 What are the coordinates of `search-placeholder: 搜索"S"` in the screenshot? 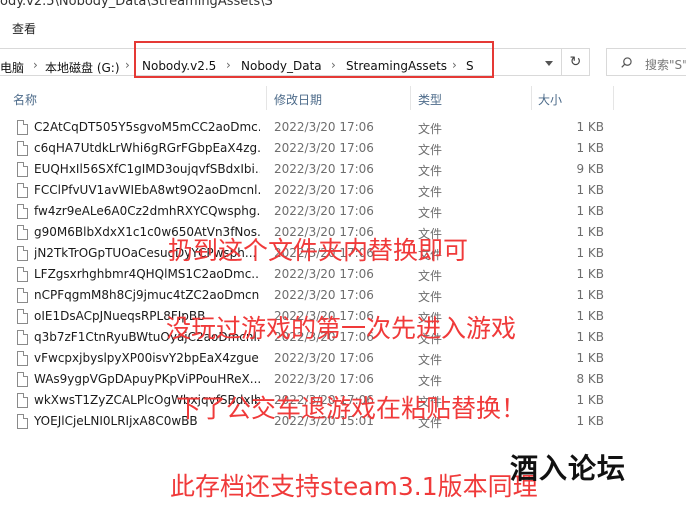 It's located at (665, 65).